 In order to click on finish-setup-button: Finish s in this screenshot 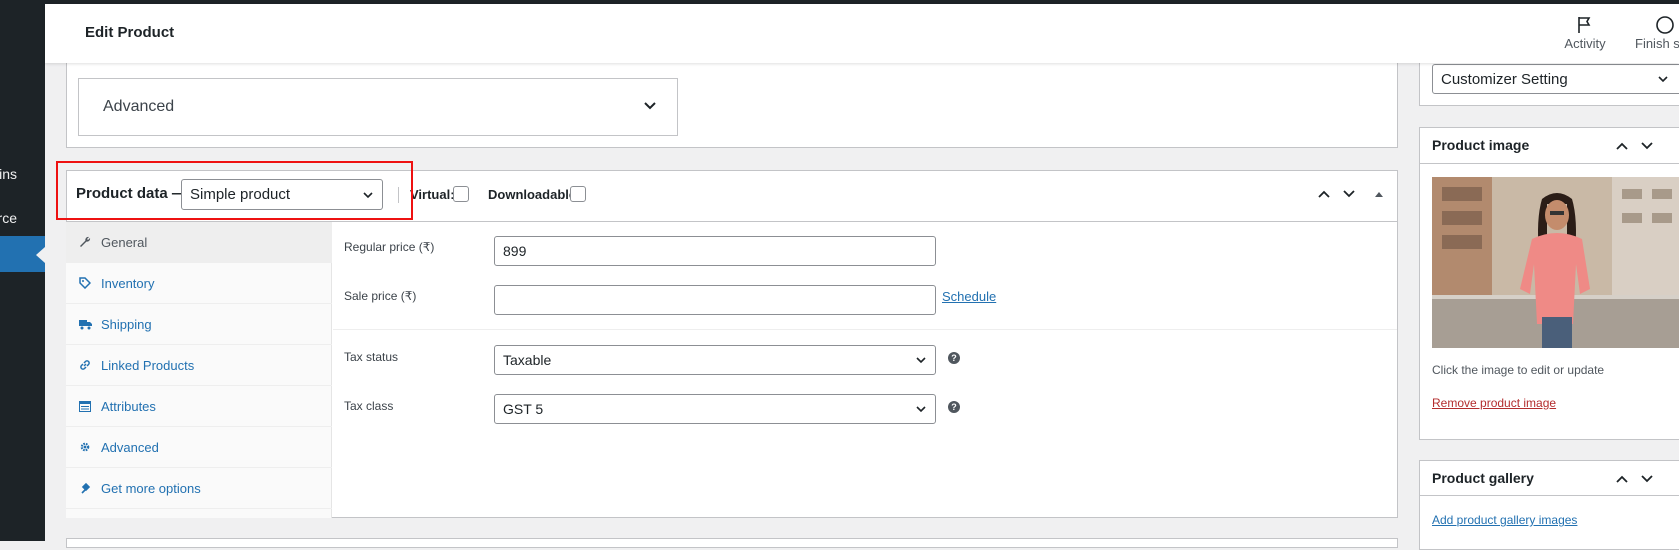, I will do `click(1657, 32)`.